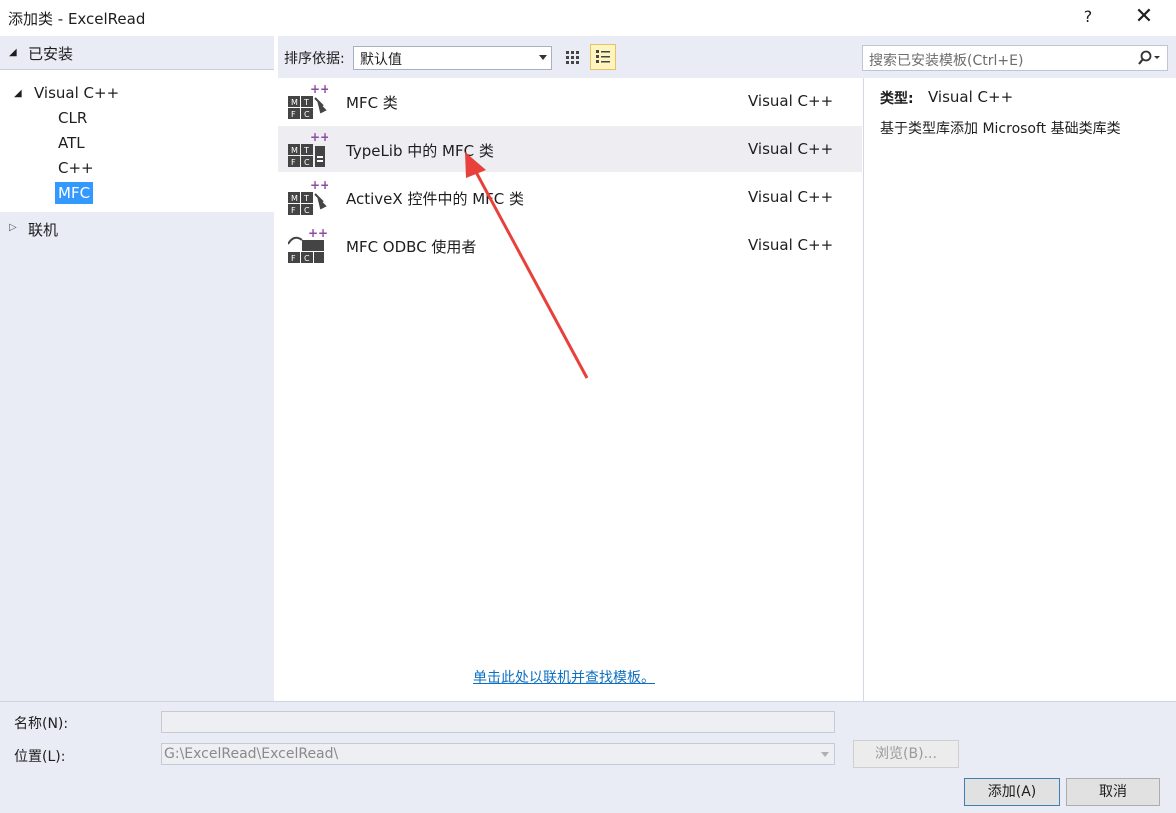  I want to click on location-value: G:\ExcelRead\ExcelRead\, so click(251, 754).